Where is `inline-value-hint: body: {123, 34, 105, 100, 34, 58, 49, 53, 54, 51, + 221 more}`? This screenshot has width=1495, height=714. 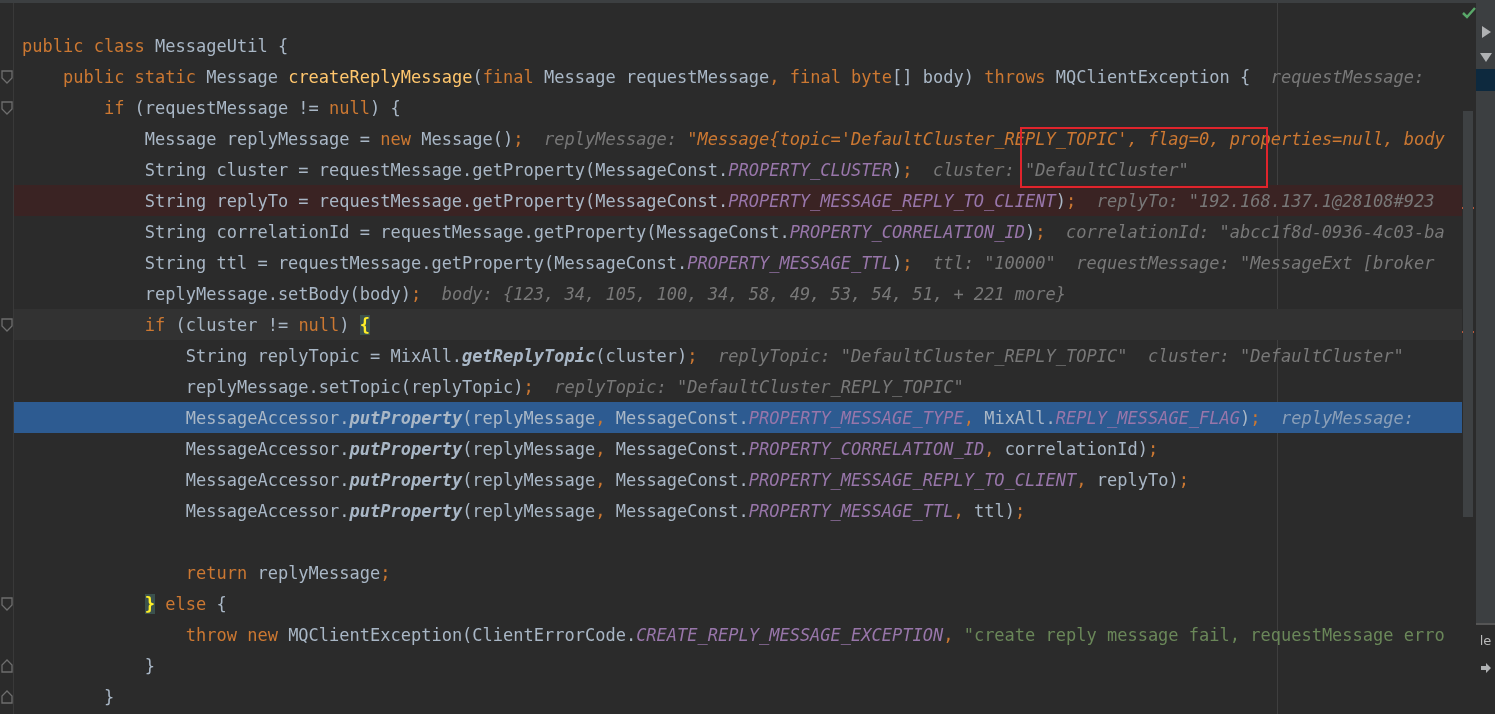 inline-value-hint: body: {123, 34, 105, 100, 34, 58, 49, 53, 54, 51, + 221 more} is located at coordinates (753, 293).